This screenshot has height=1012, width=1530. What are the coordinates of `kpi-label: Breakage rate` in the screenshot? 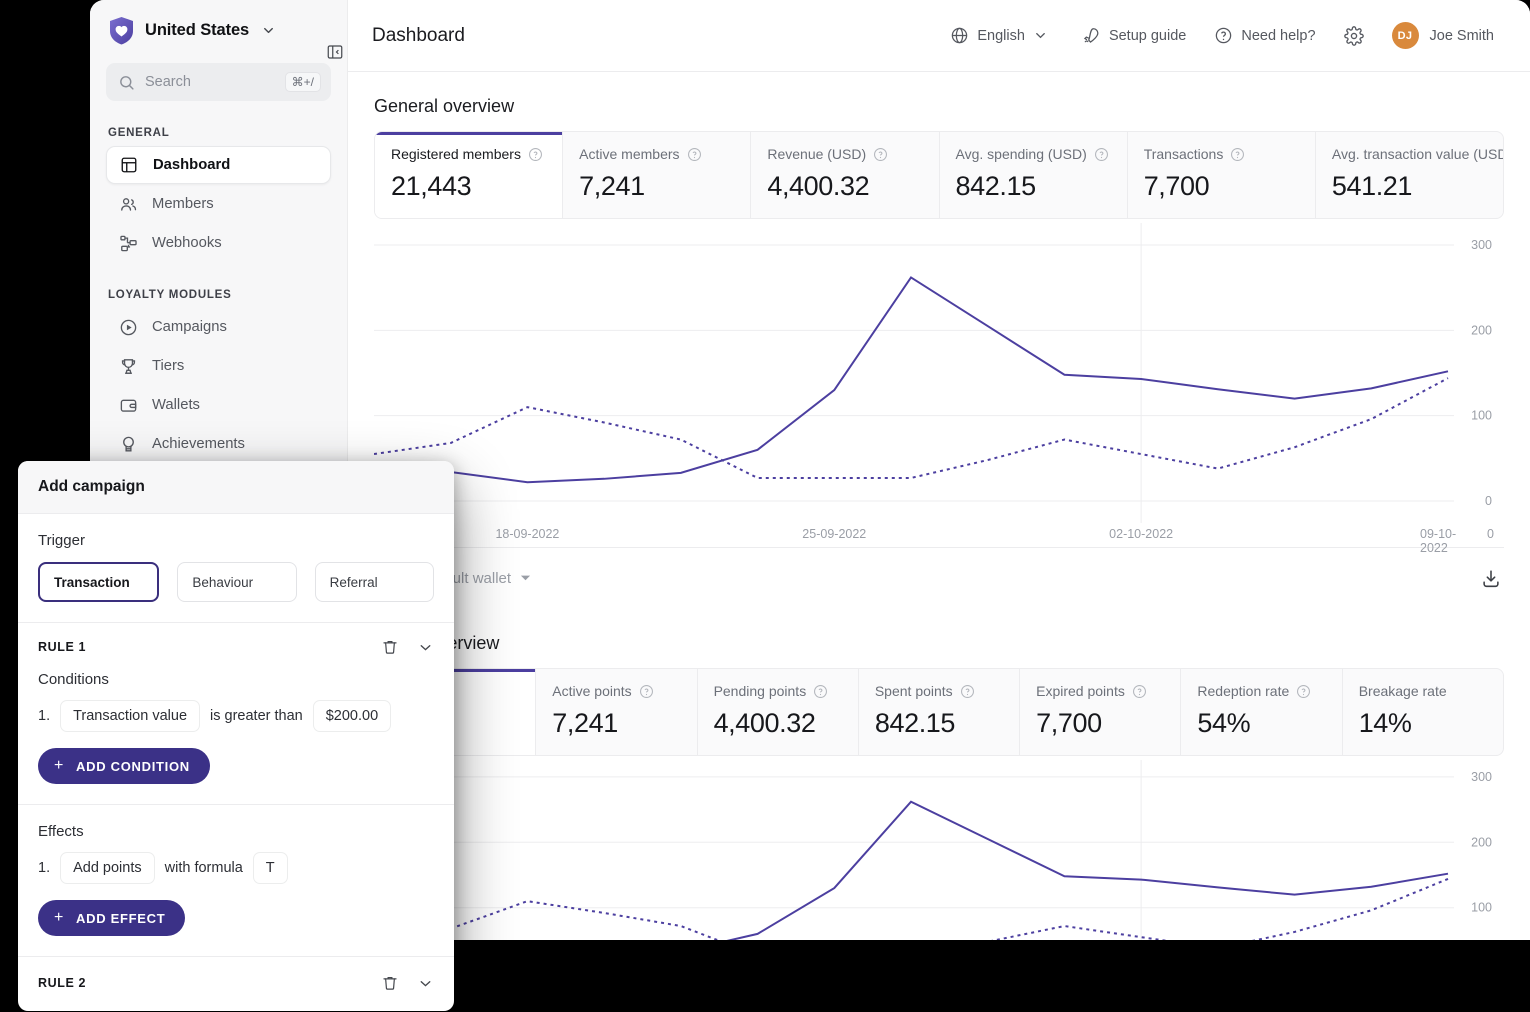 It's located at (1402, 691).